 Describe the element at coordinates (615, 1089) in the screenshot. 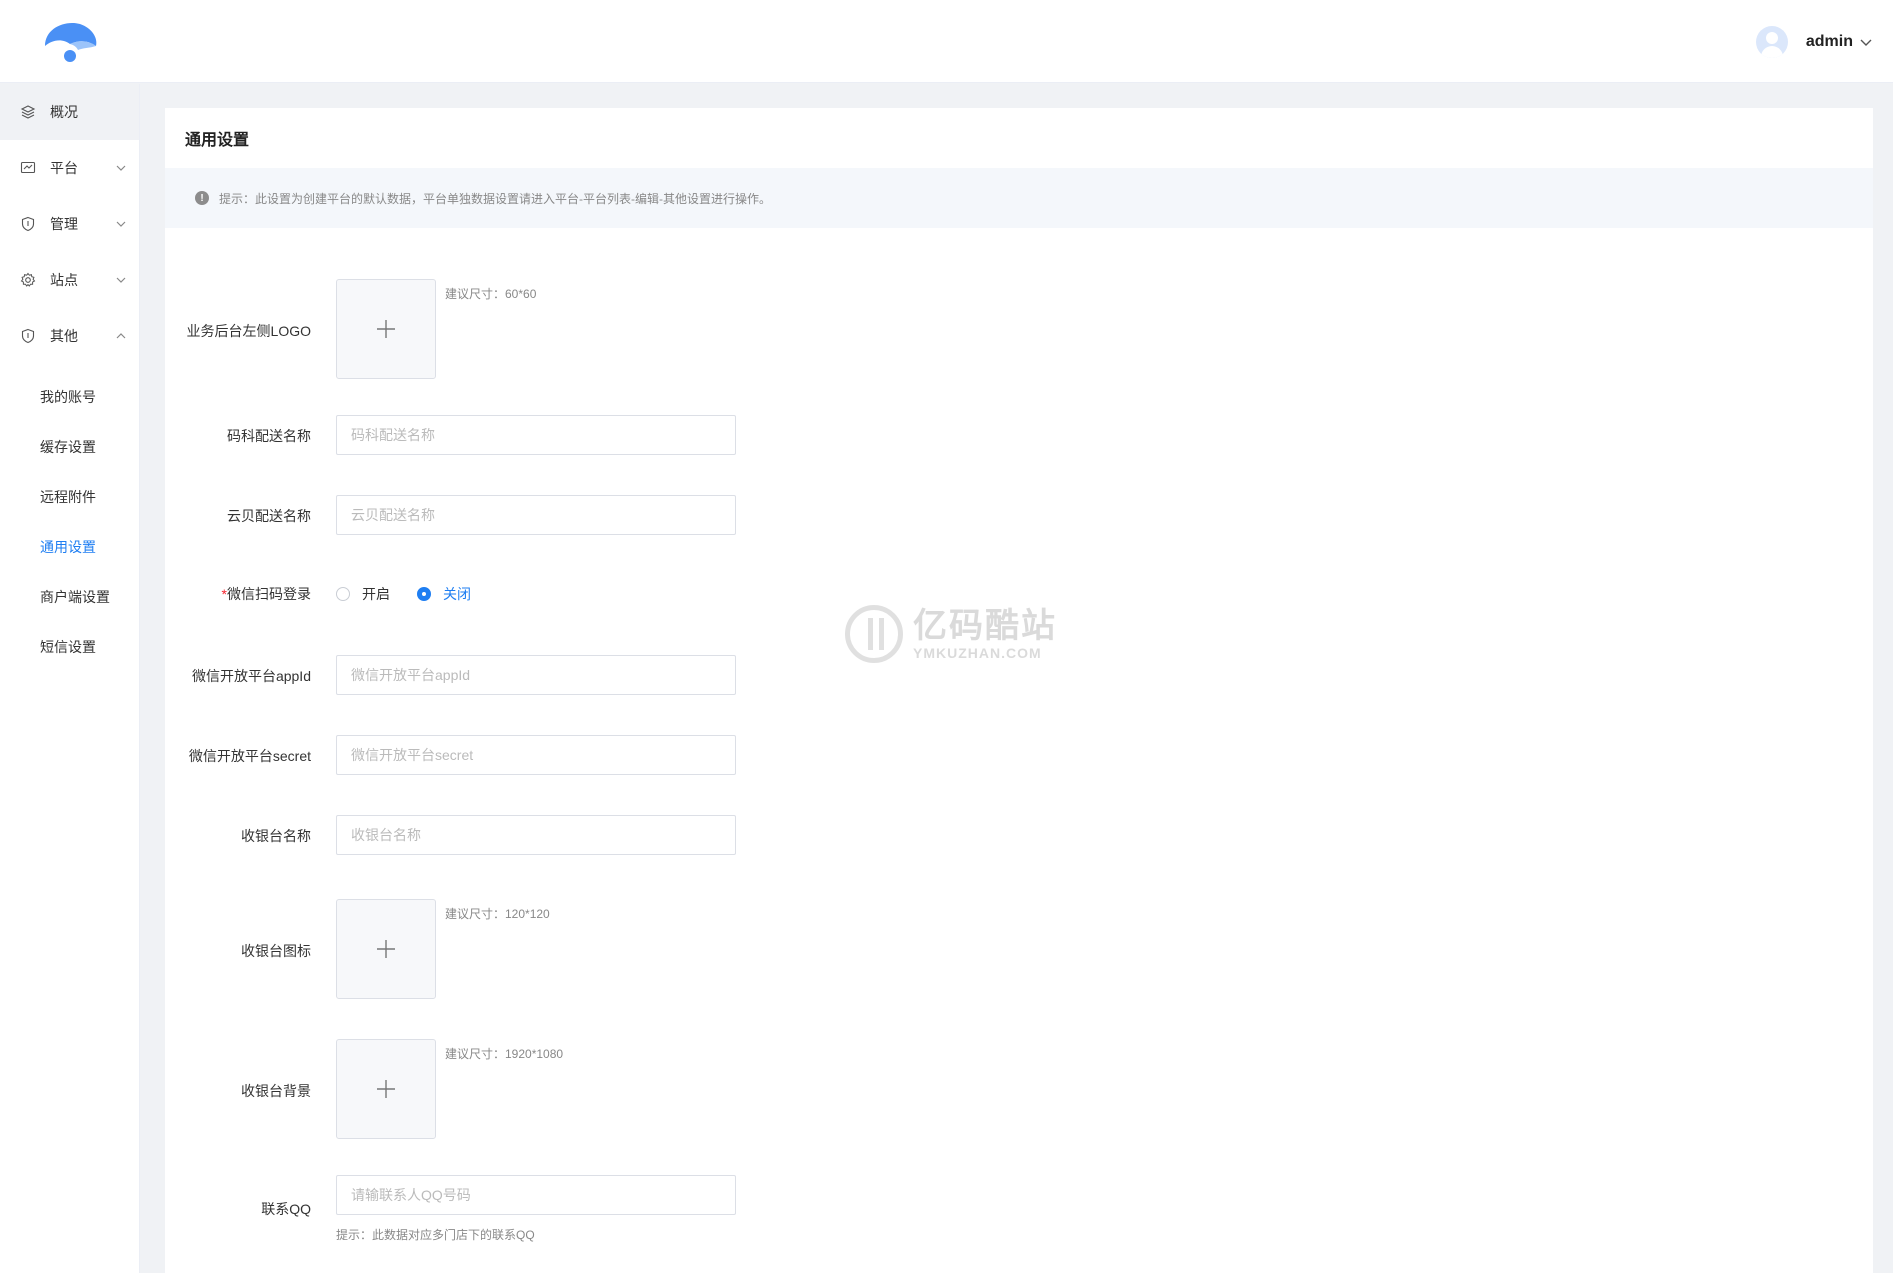

I see `form-row-cashier-bg: 收银台背景 建议尺寸：1920*1080` at that location.